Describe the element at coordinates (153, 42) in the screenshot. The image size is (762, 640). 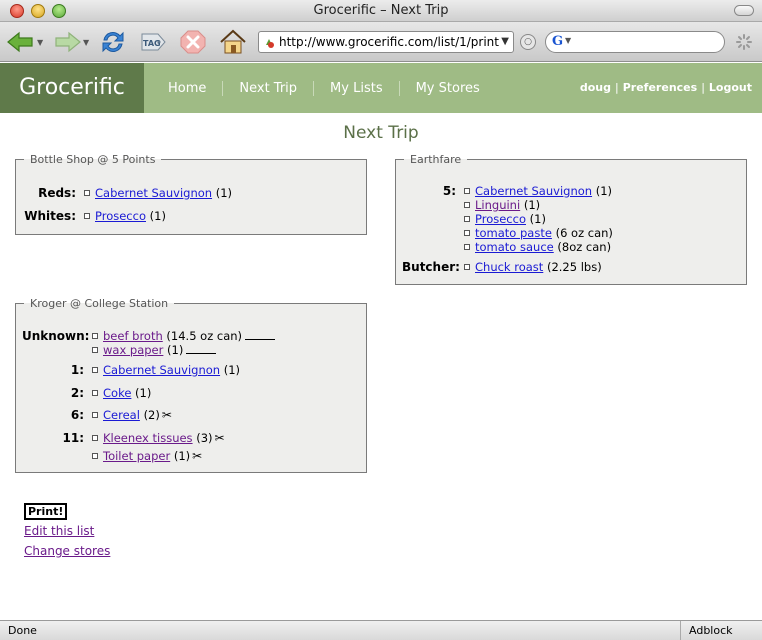
I see `tag-button: TAG` at that location.